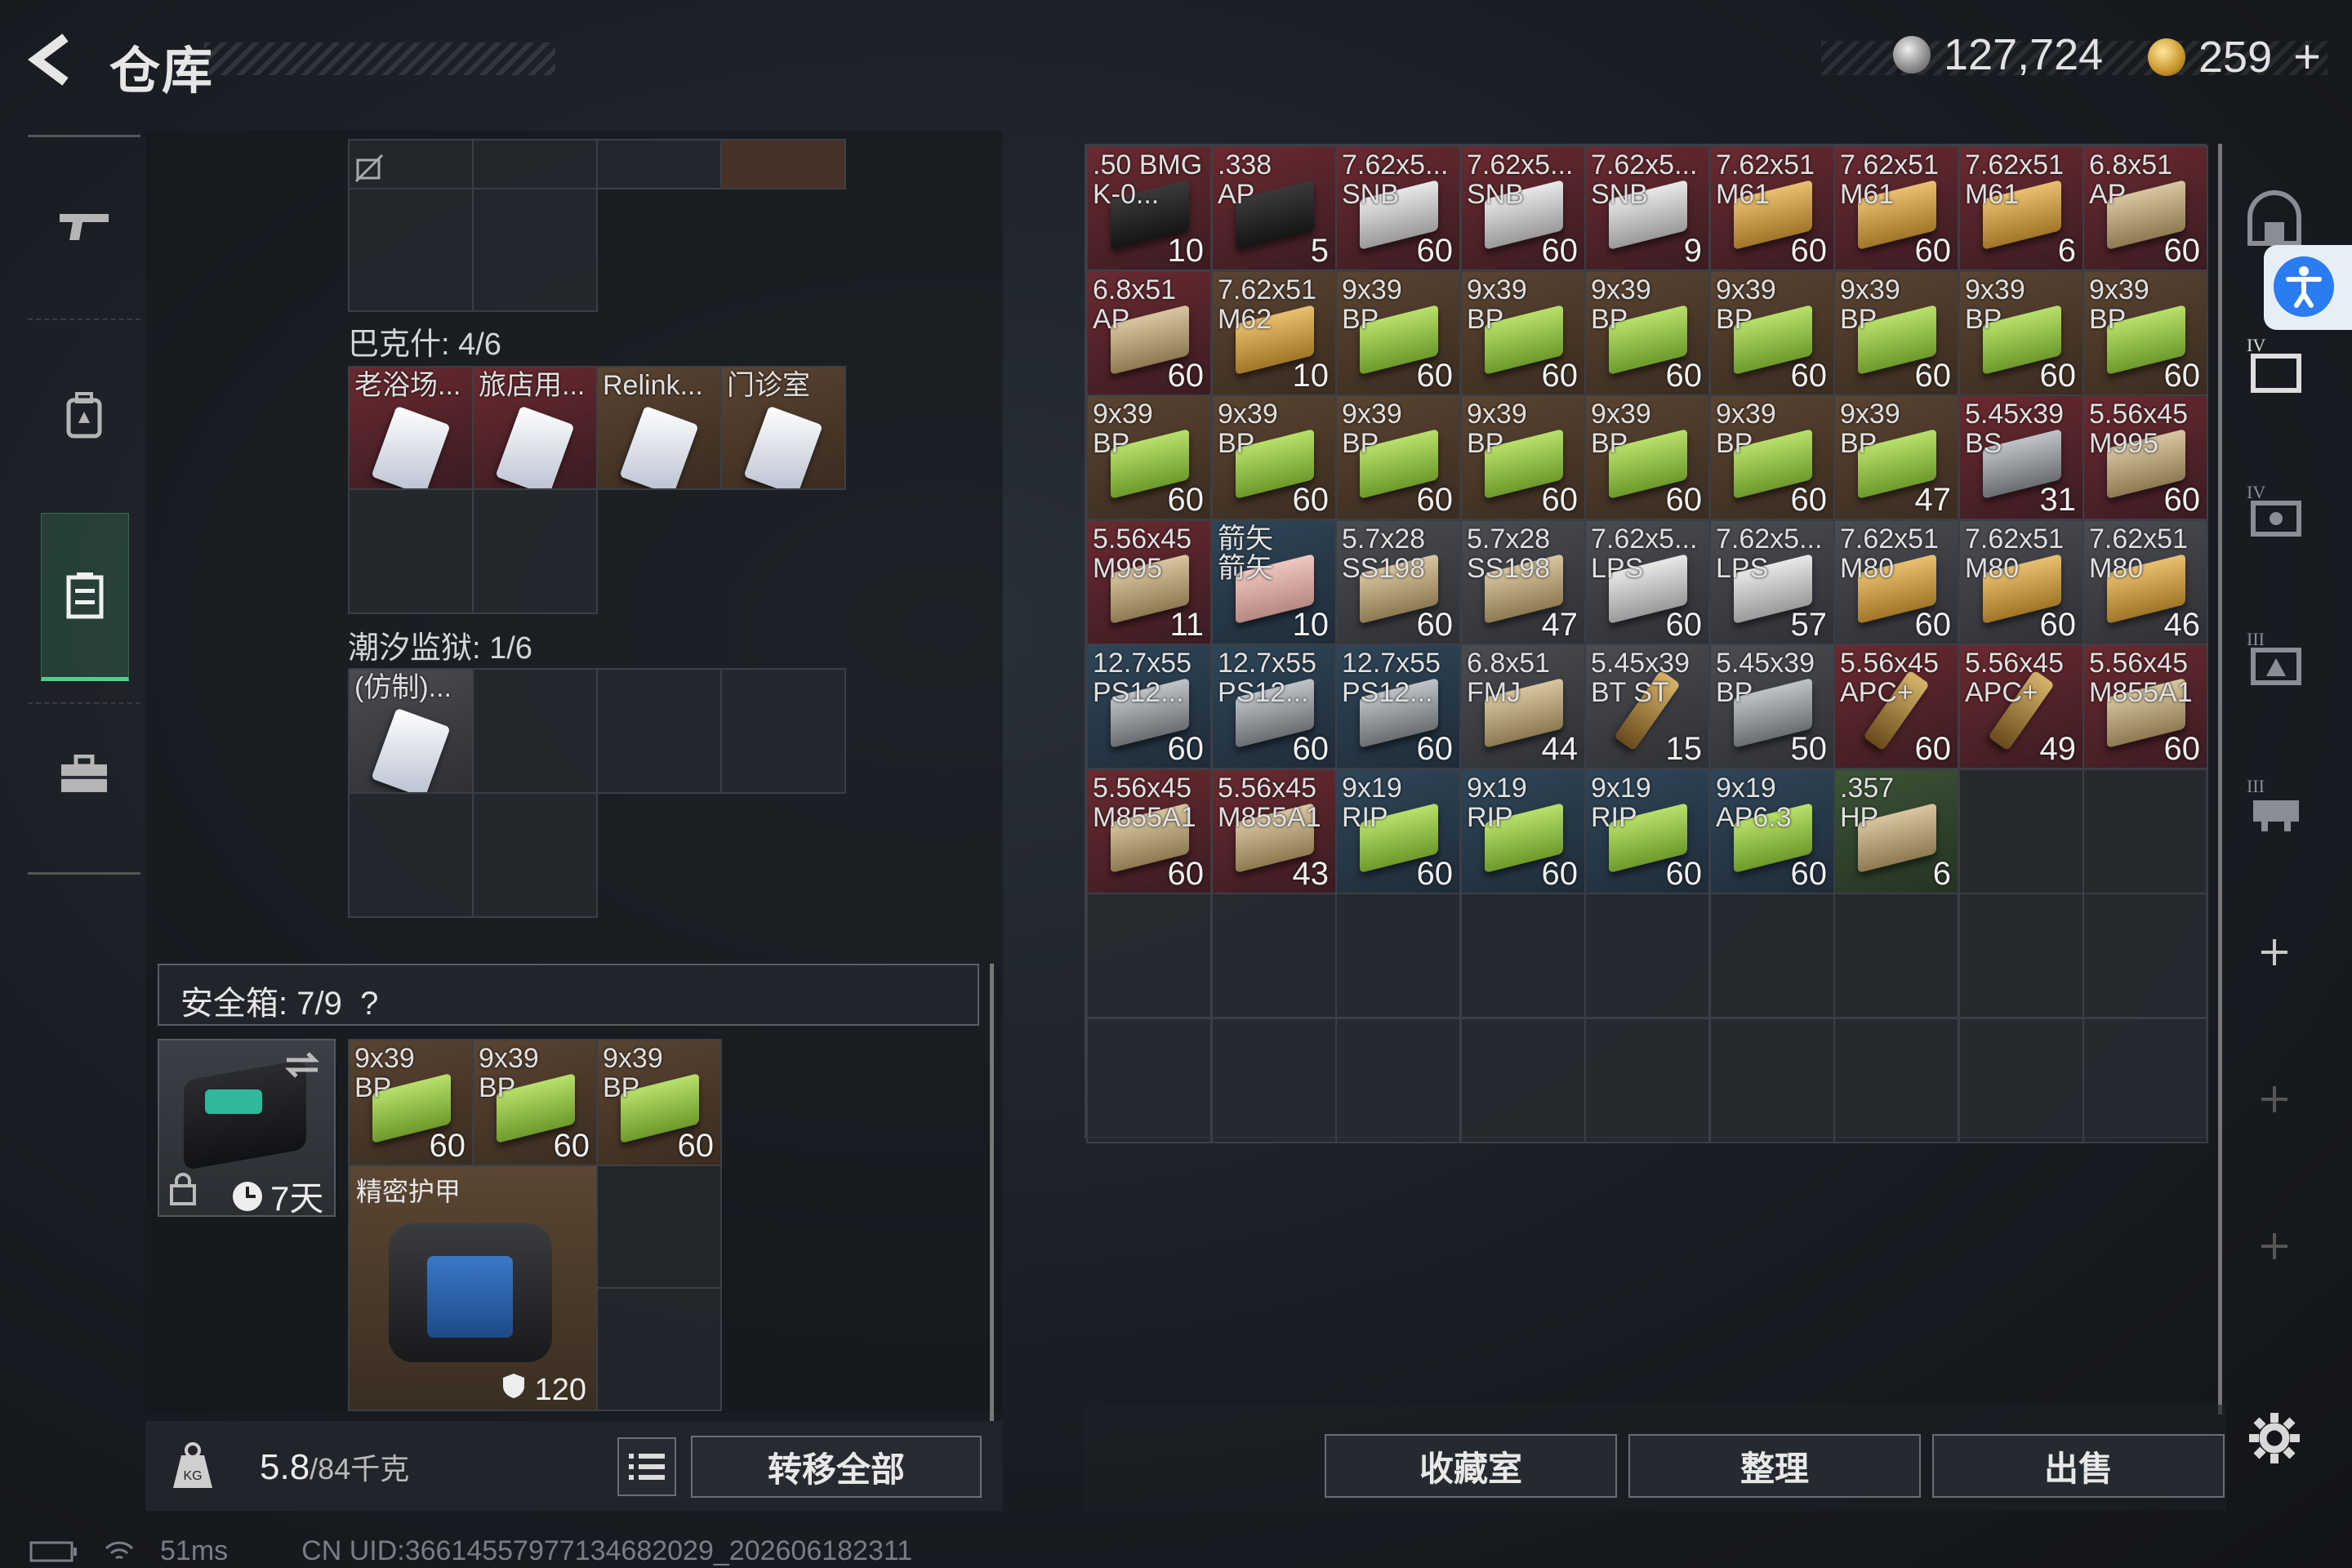 The width and height of the screenshot is (2352, 1568). I want to click on nav-weapons, so click(84, 227).